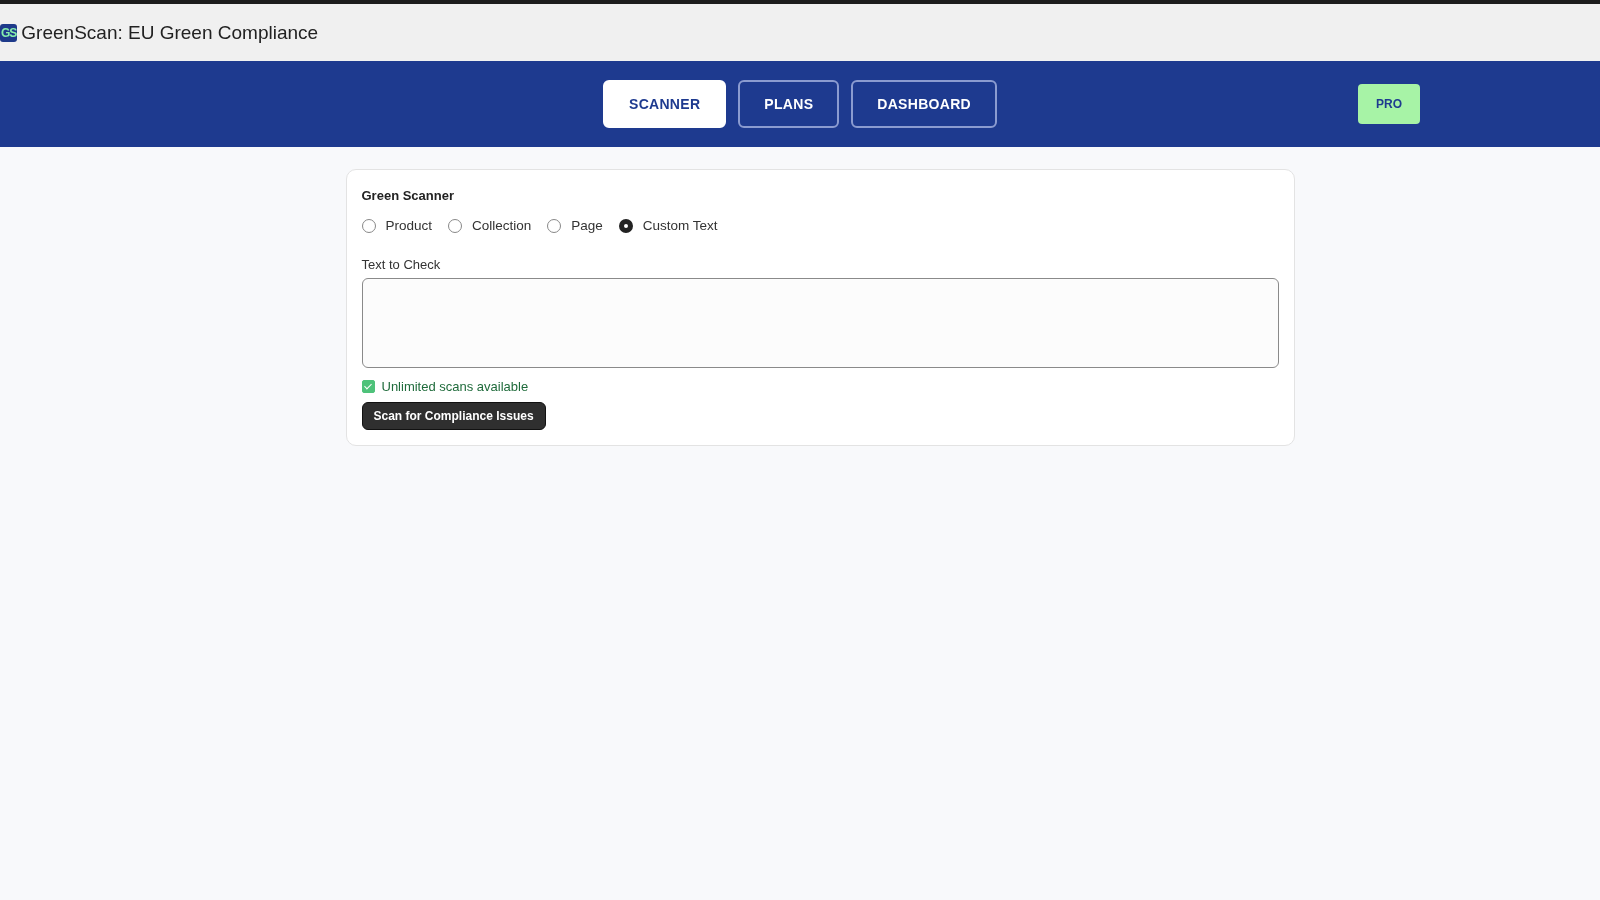 The width and height of the screenshot is (1600, 900). I want to click on radio-label: Product, so click(409, 225).